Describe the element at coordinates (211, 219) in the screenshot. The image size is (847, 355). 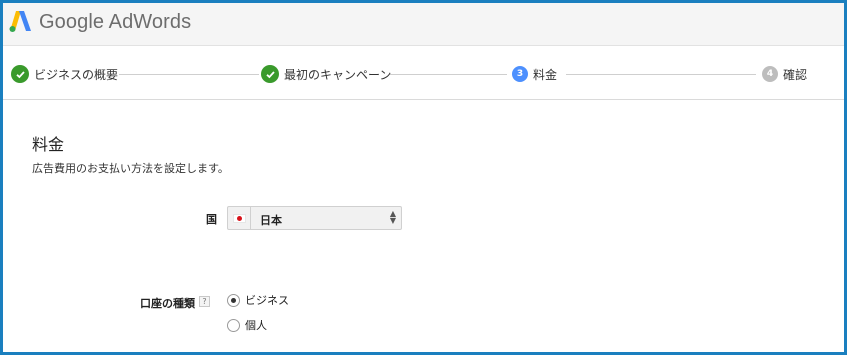
I see `country-label: 国` at that location.